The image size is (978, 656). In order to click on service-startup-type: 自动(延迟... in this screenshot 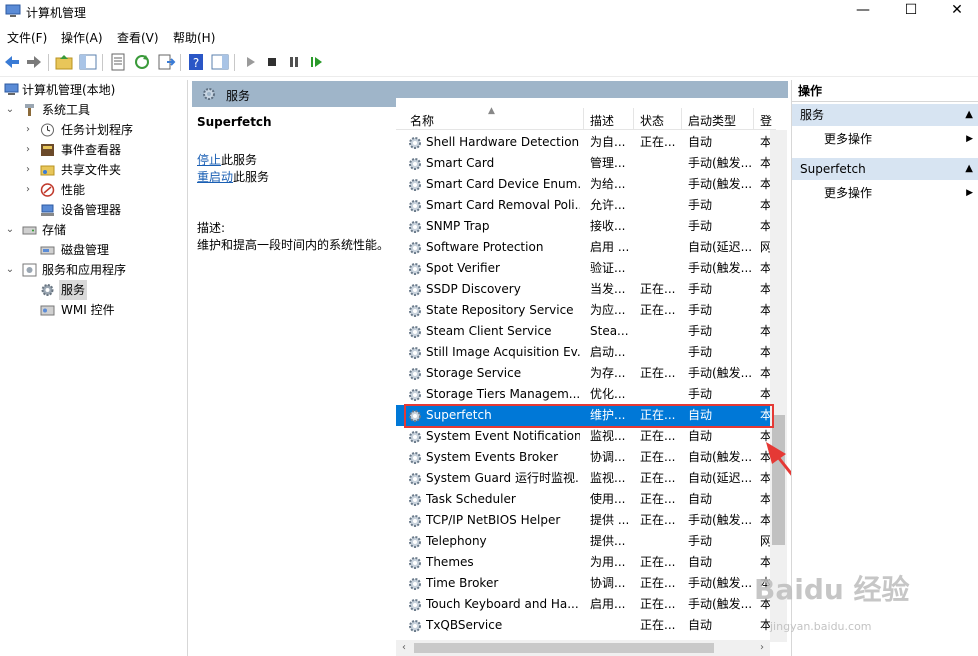, I will do `click(720, 478)`.